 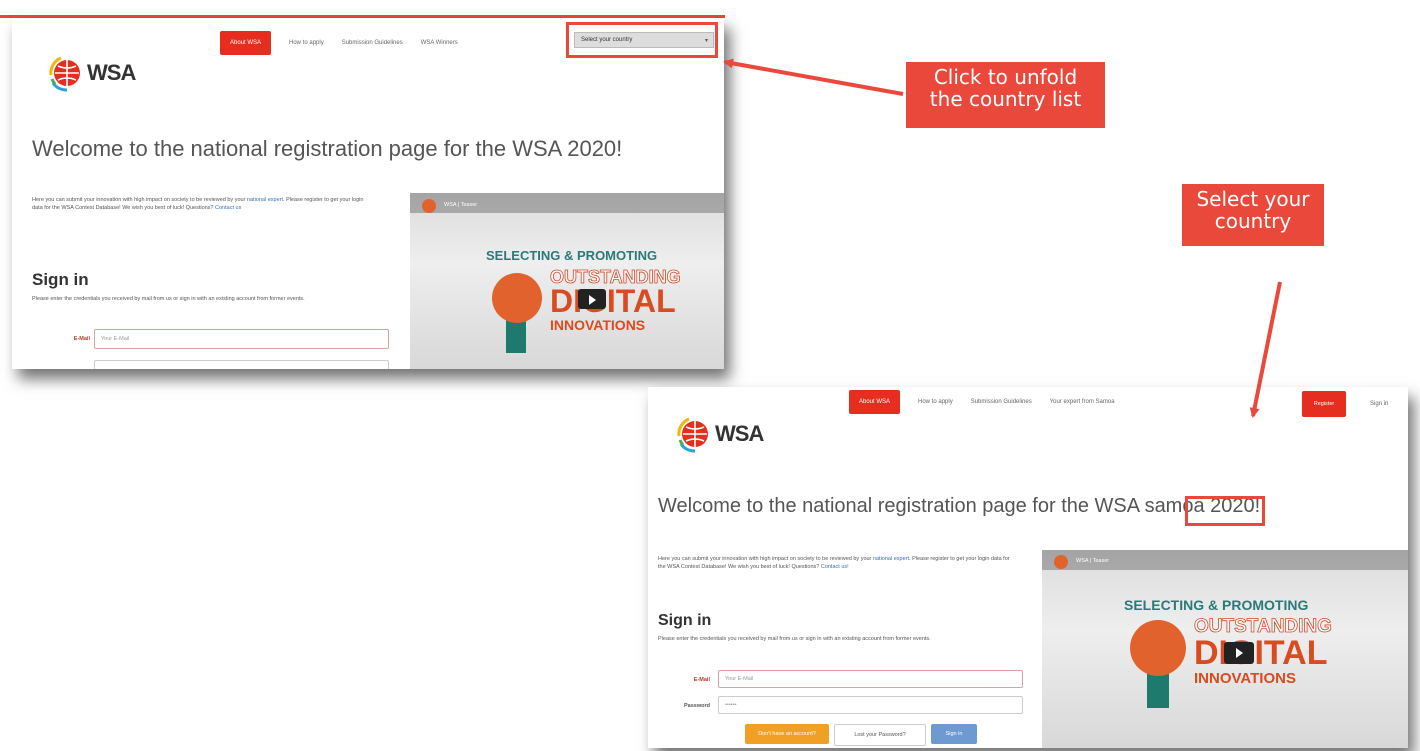 I want to click on callout-select-country: Select your country, so click(x=1253, y=215).